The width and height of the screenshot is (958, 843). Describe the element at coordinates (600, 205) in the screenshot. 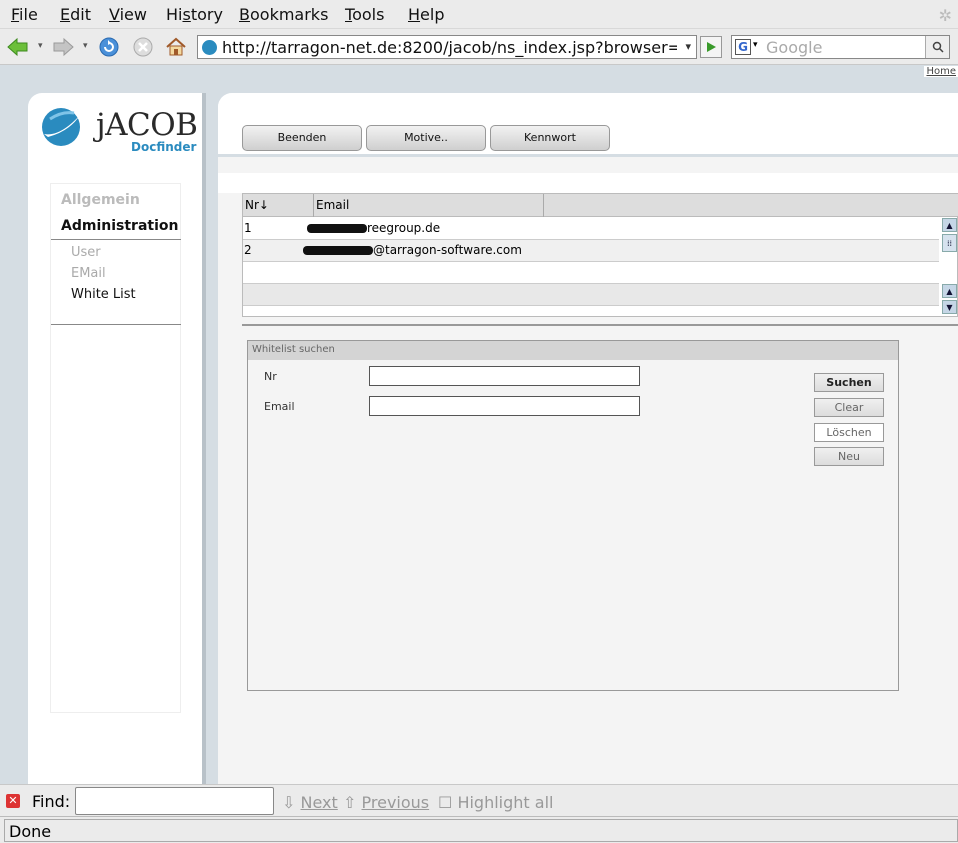

I see `table-header: Nr↓ Email` at that location.